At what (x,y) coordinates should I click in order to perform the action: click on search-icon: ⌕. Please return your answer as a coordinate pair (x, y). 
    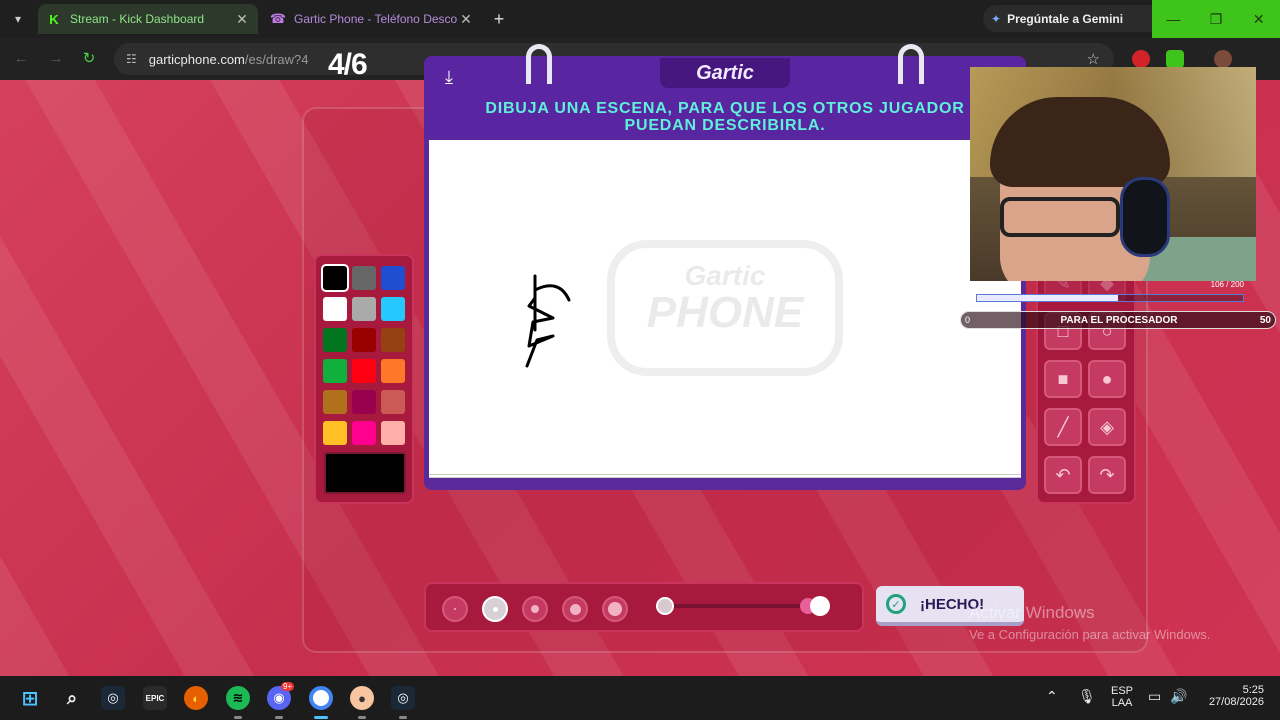
    Looking at the image, I should click on (72, 698).